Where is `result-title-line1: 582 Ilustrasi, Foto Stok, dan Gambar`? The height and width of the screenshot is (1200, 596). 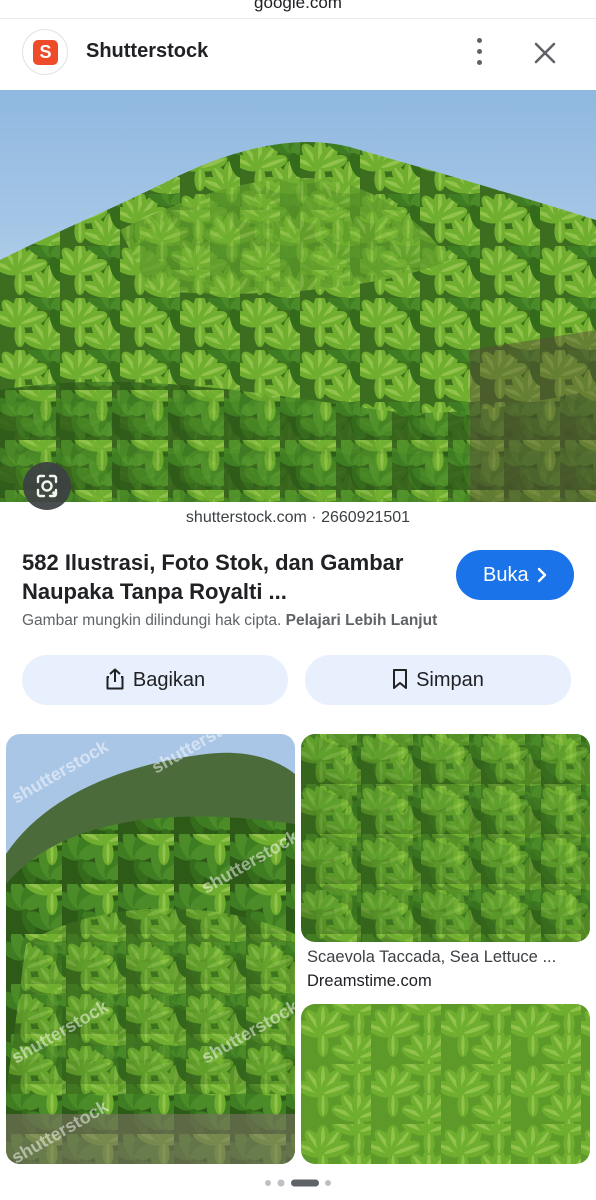 result-title-line1: 582 Ilustrasi, Foto Stok, dan Gambar is located at coordinates (213, 562).